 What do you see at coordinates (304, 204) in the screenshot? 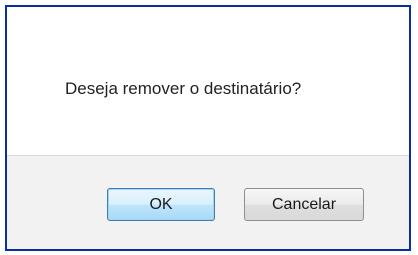
I see `cancel-button: Cancelar` at bounding box center [304, 204].